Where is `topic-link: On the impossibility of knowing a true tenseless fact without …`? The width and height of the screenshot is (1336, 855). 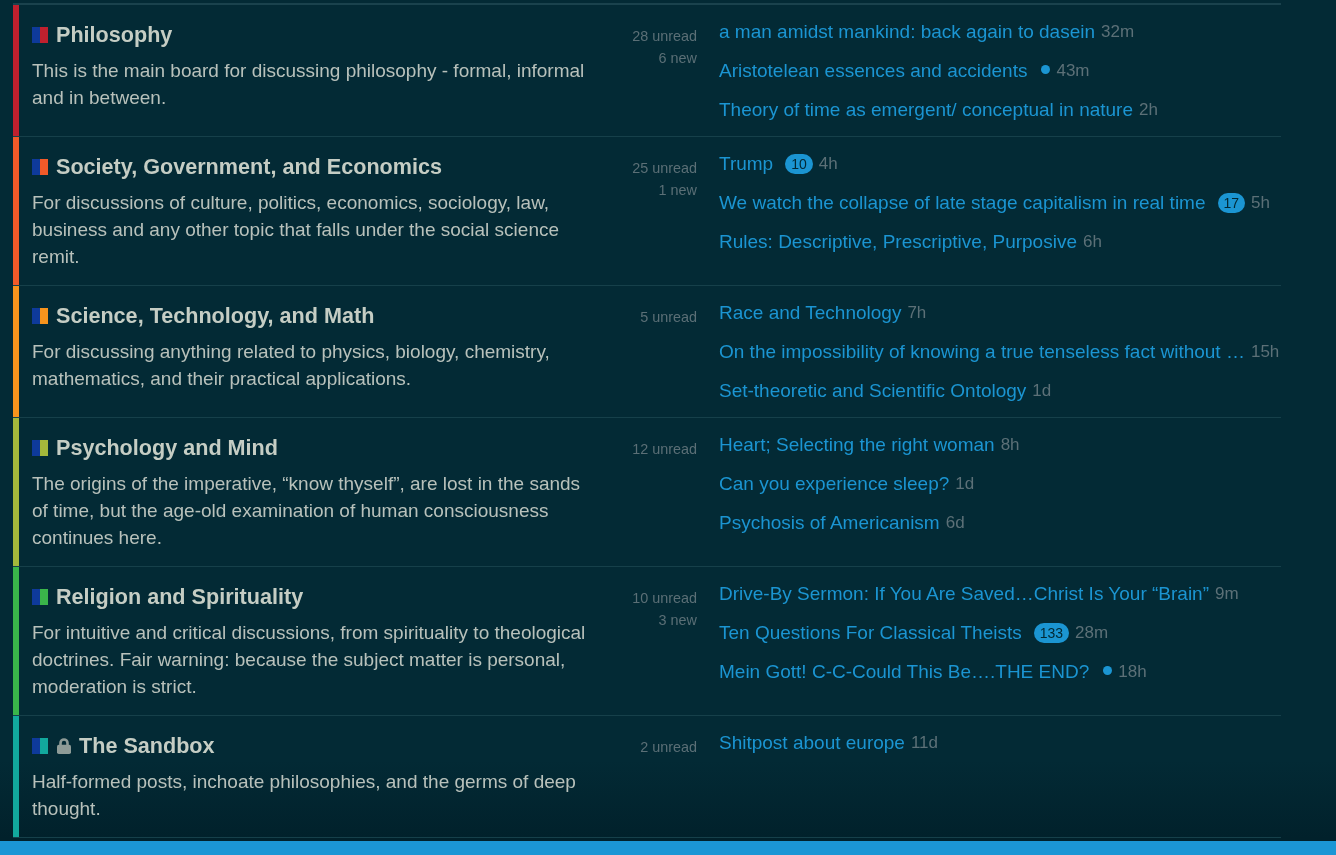 topic-link: On the impossibility of knowing a true tenseless fact without … is located at coordinates (982, 351).